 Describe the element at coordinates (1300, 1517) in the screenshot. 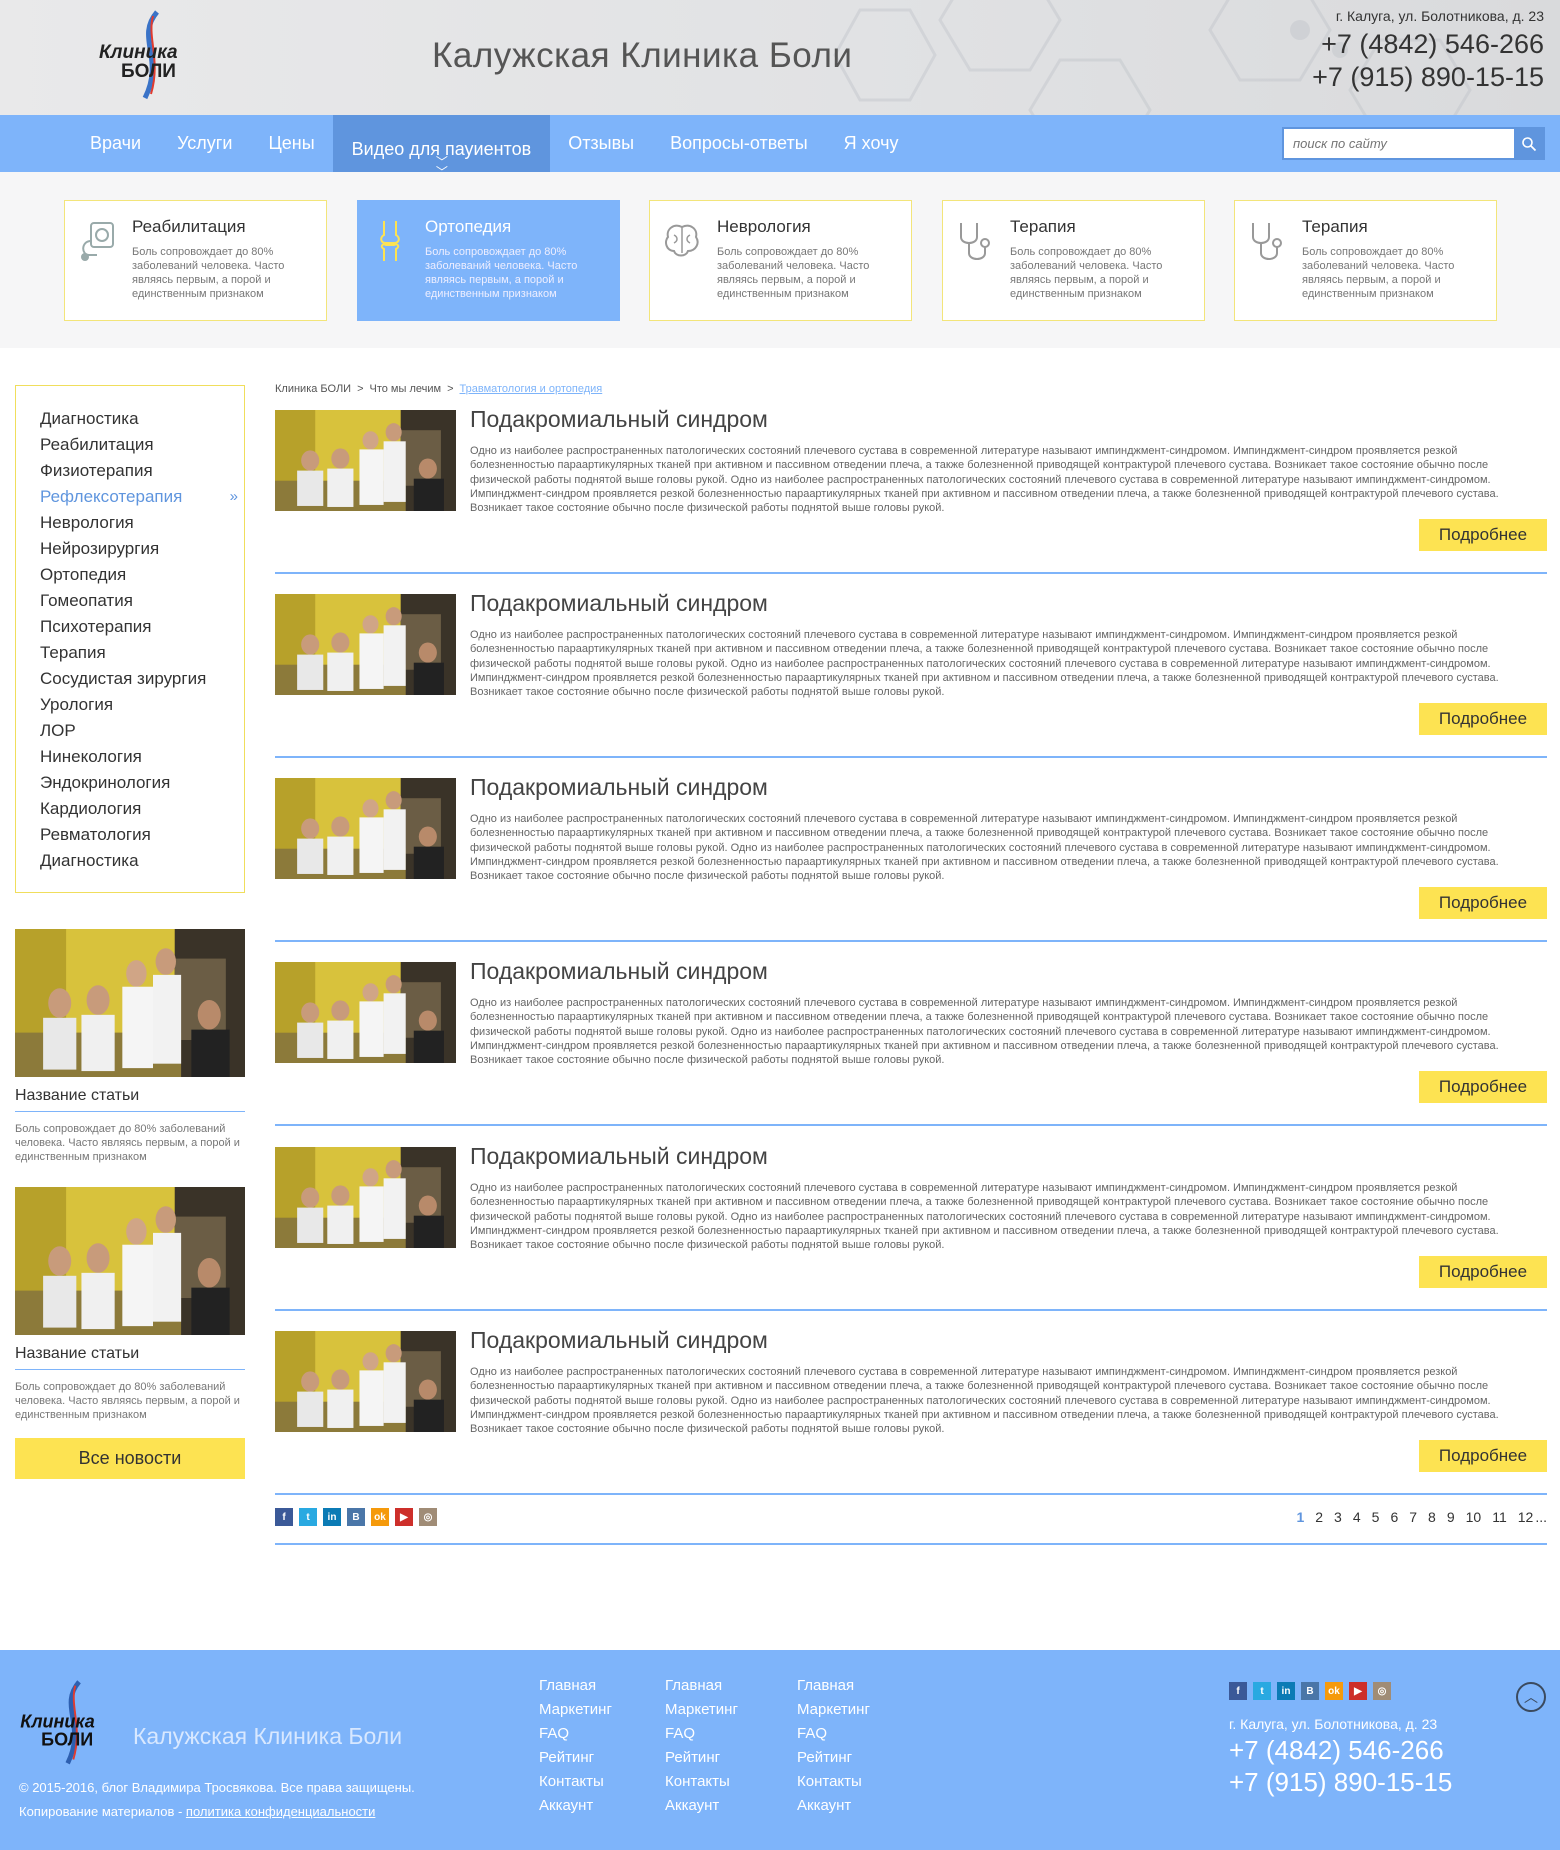

I see `page-link: 1` at that location.